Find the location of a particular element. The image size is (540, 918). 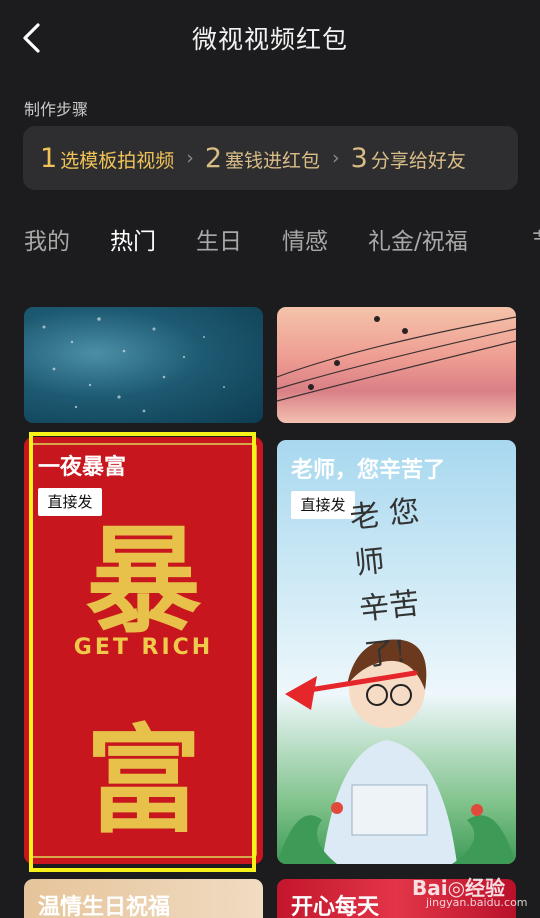

tab-mine: 我的 is located at coordinates (47, 240).